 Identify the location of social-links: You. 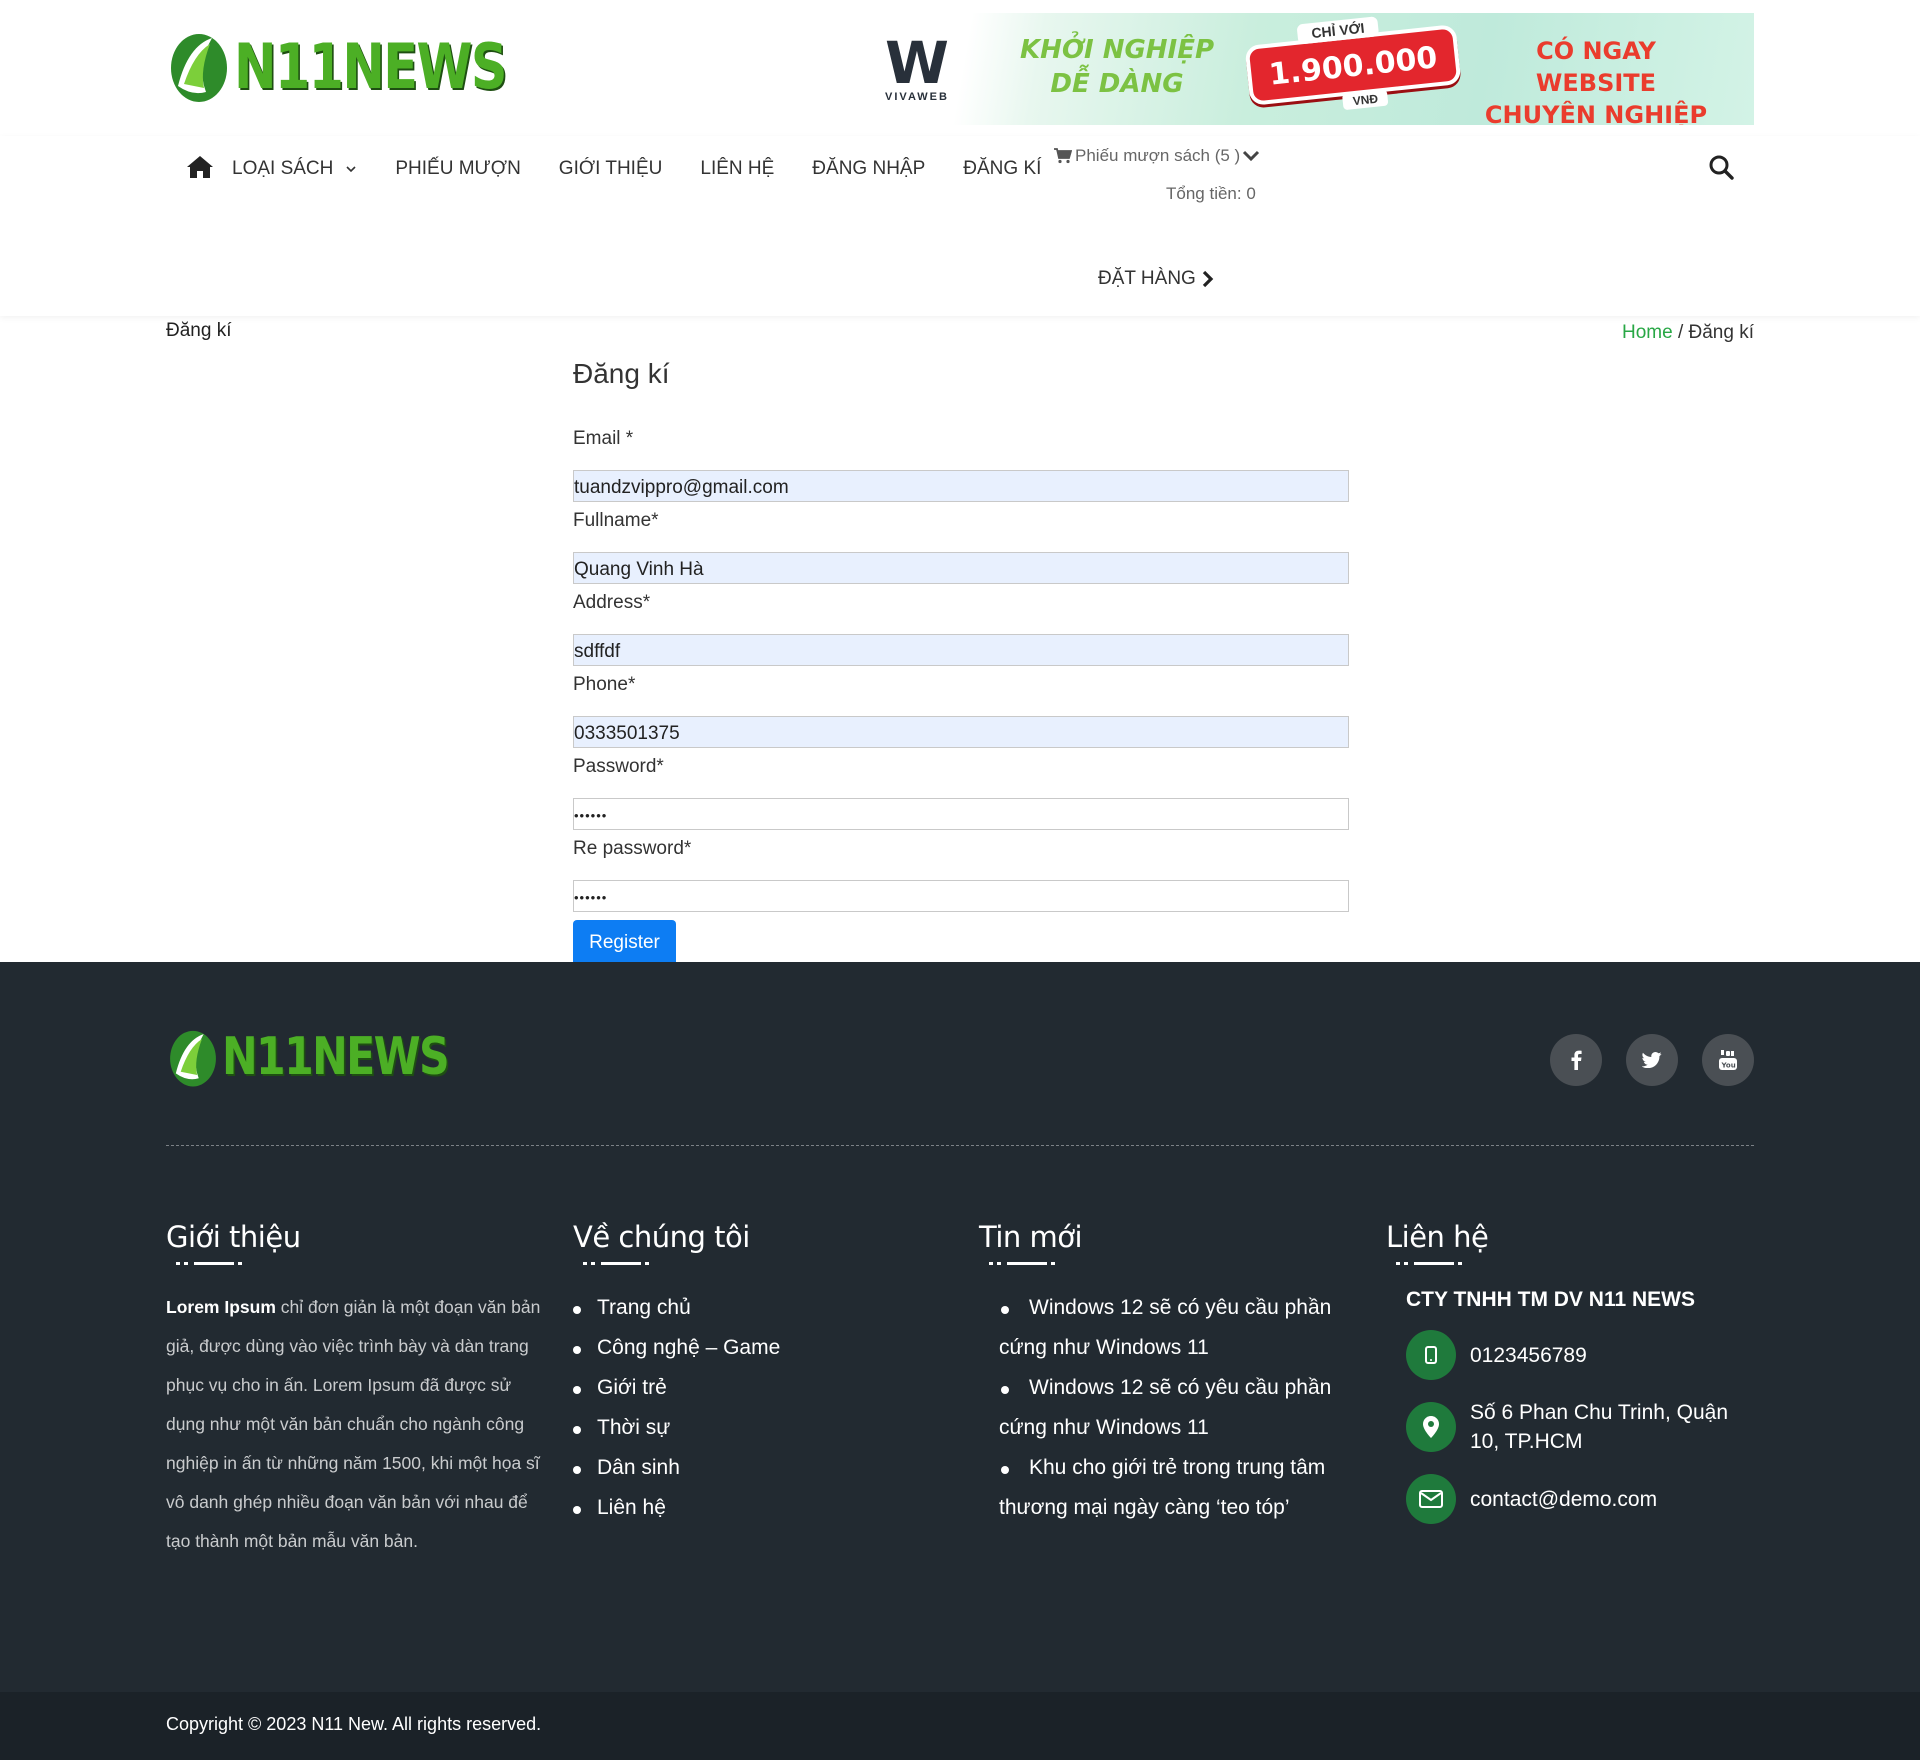
(1640, 1060).